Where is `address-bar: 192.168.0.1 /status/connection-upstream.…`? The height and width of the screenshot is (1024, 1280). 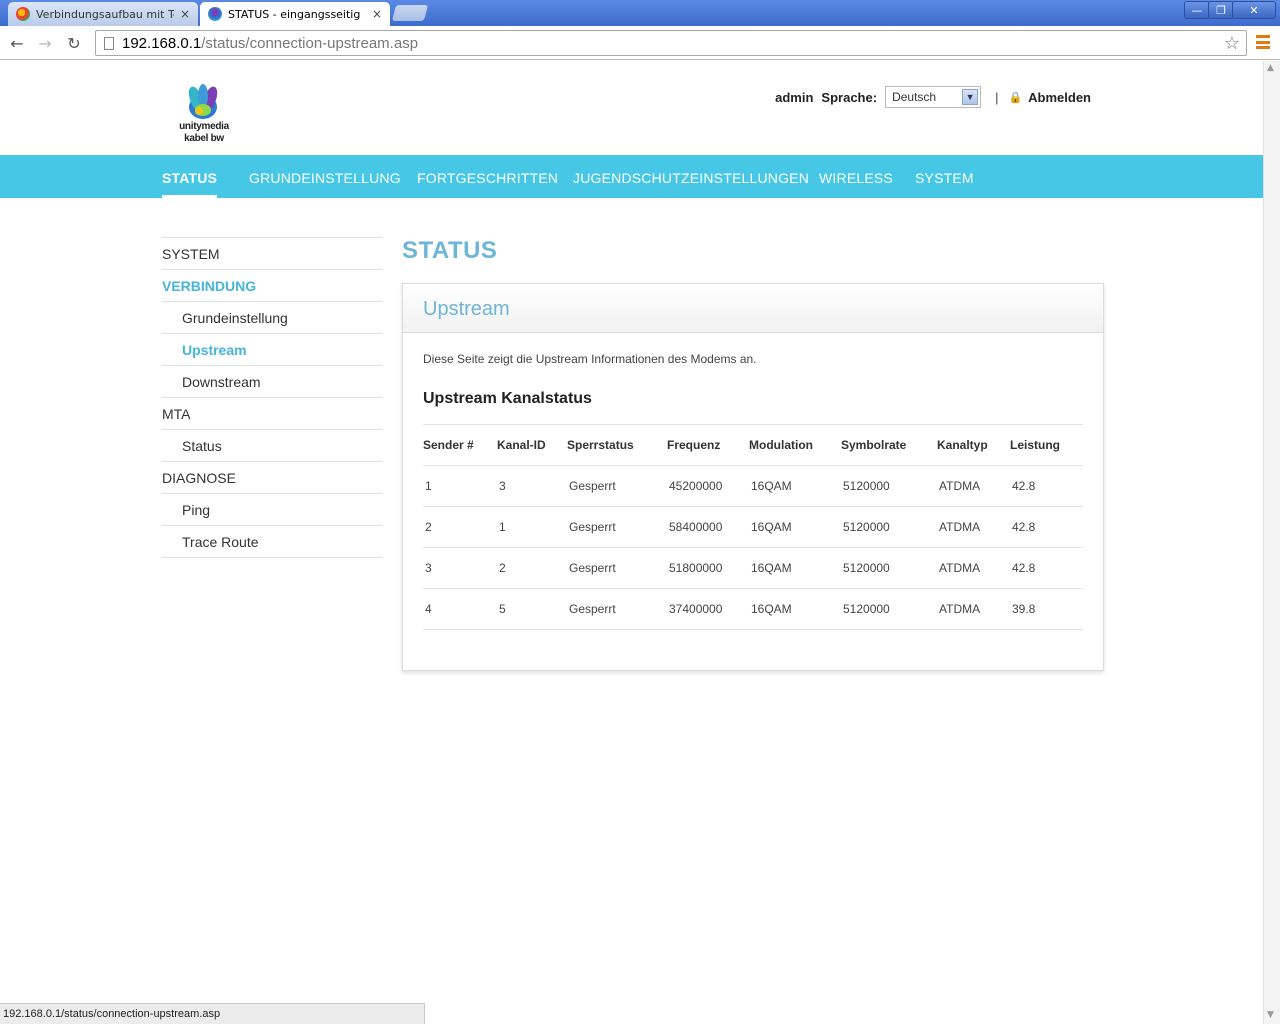 address-bar: 192.168.0.1 /status/connection-upstream.… is located at coordinates (671, 43).